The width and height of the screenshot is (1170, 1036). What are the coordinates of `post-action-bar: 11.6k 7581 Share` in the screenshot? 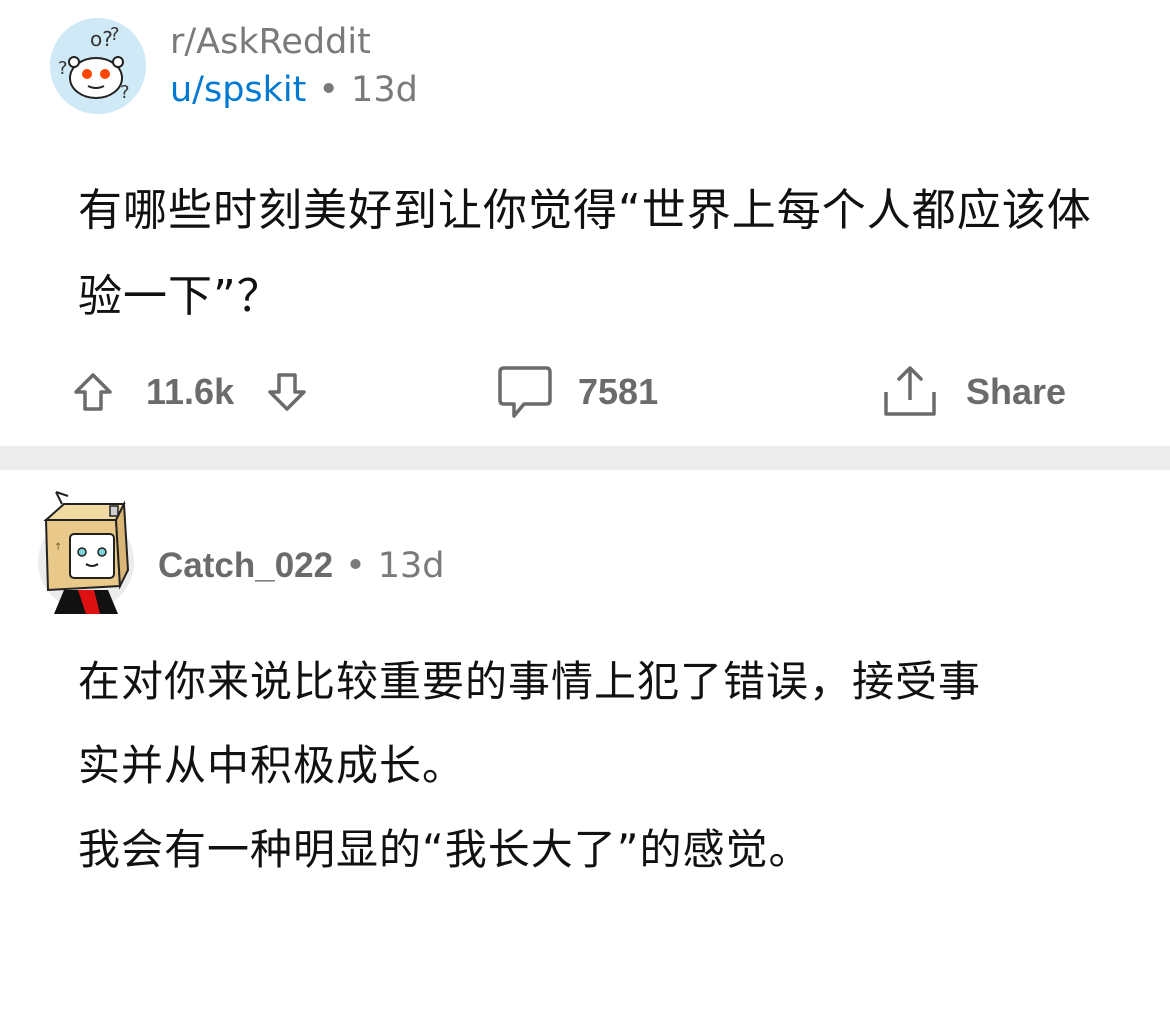 It's located at (590, 392).